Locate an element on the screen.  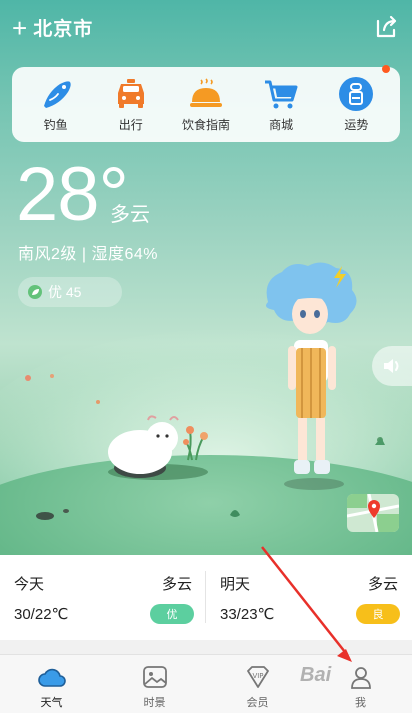
quick-food-guide: 饮食指南 is located at coordinates (206, 104).